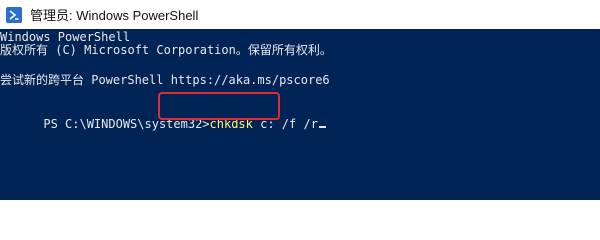  Describe the element at coordinates (219, 106) in the screenshot. I see `command-highlight-box` at that location.